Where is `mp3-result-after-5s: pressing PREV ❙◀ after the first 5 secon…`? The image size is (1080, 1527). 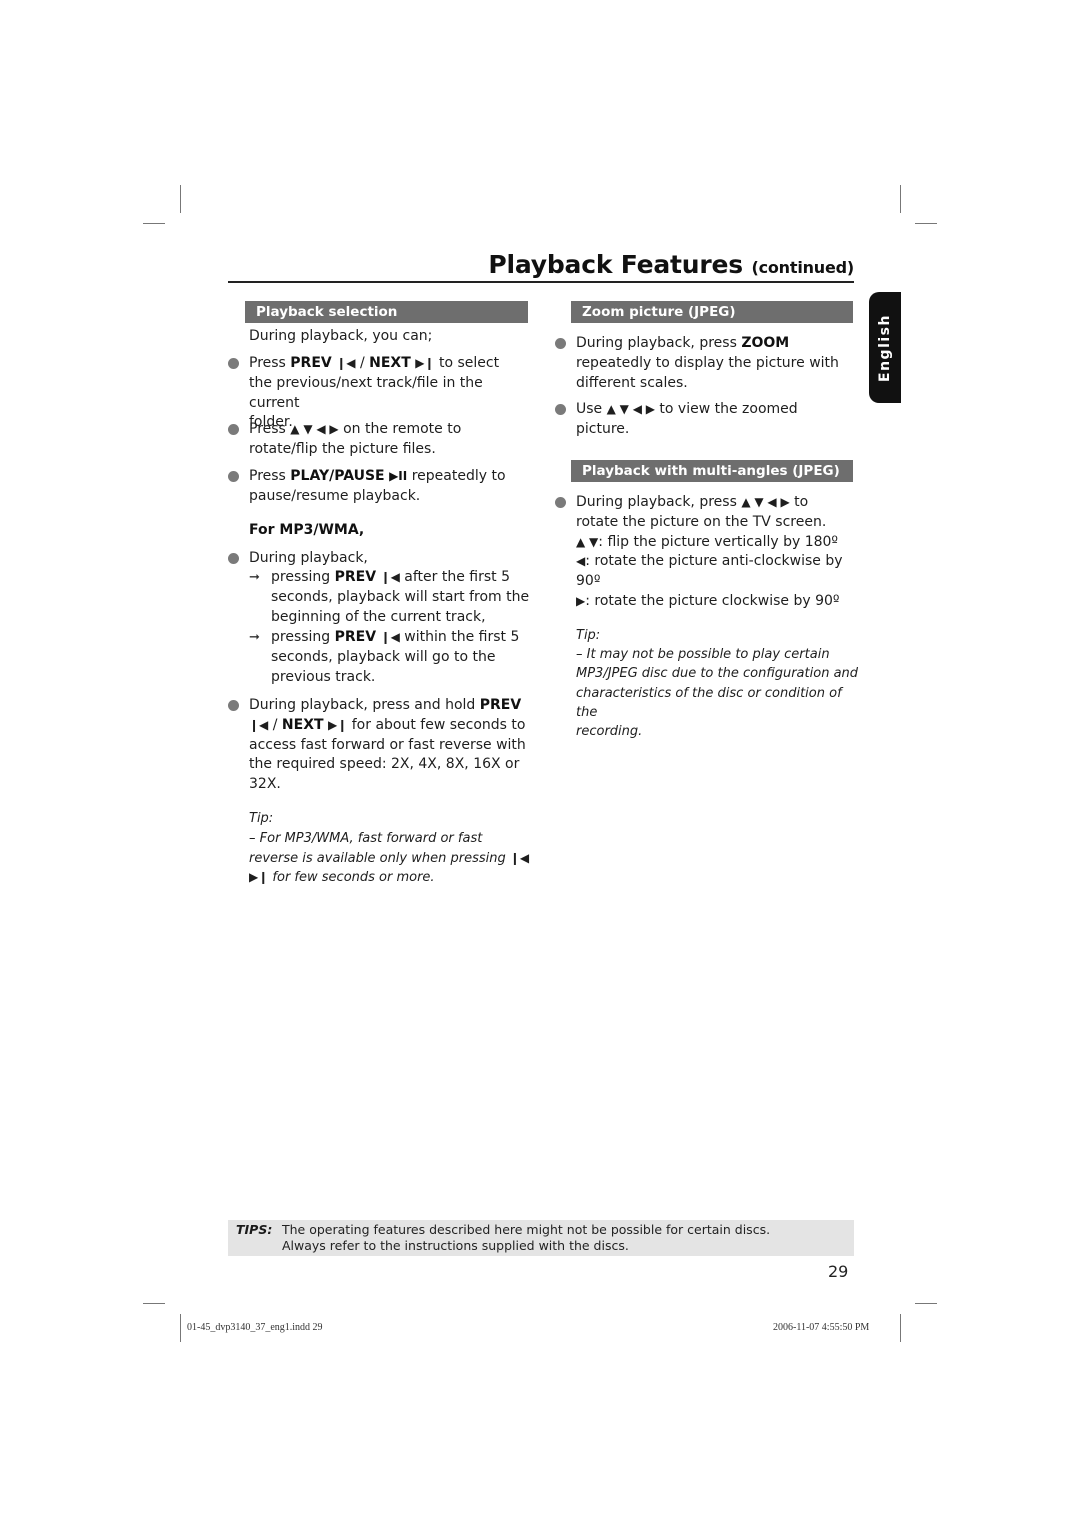 mp3-result-after-5s: pressing PREV ❙◀ after the first 5 secon… is located at coordinates (400, 597).